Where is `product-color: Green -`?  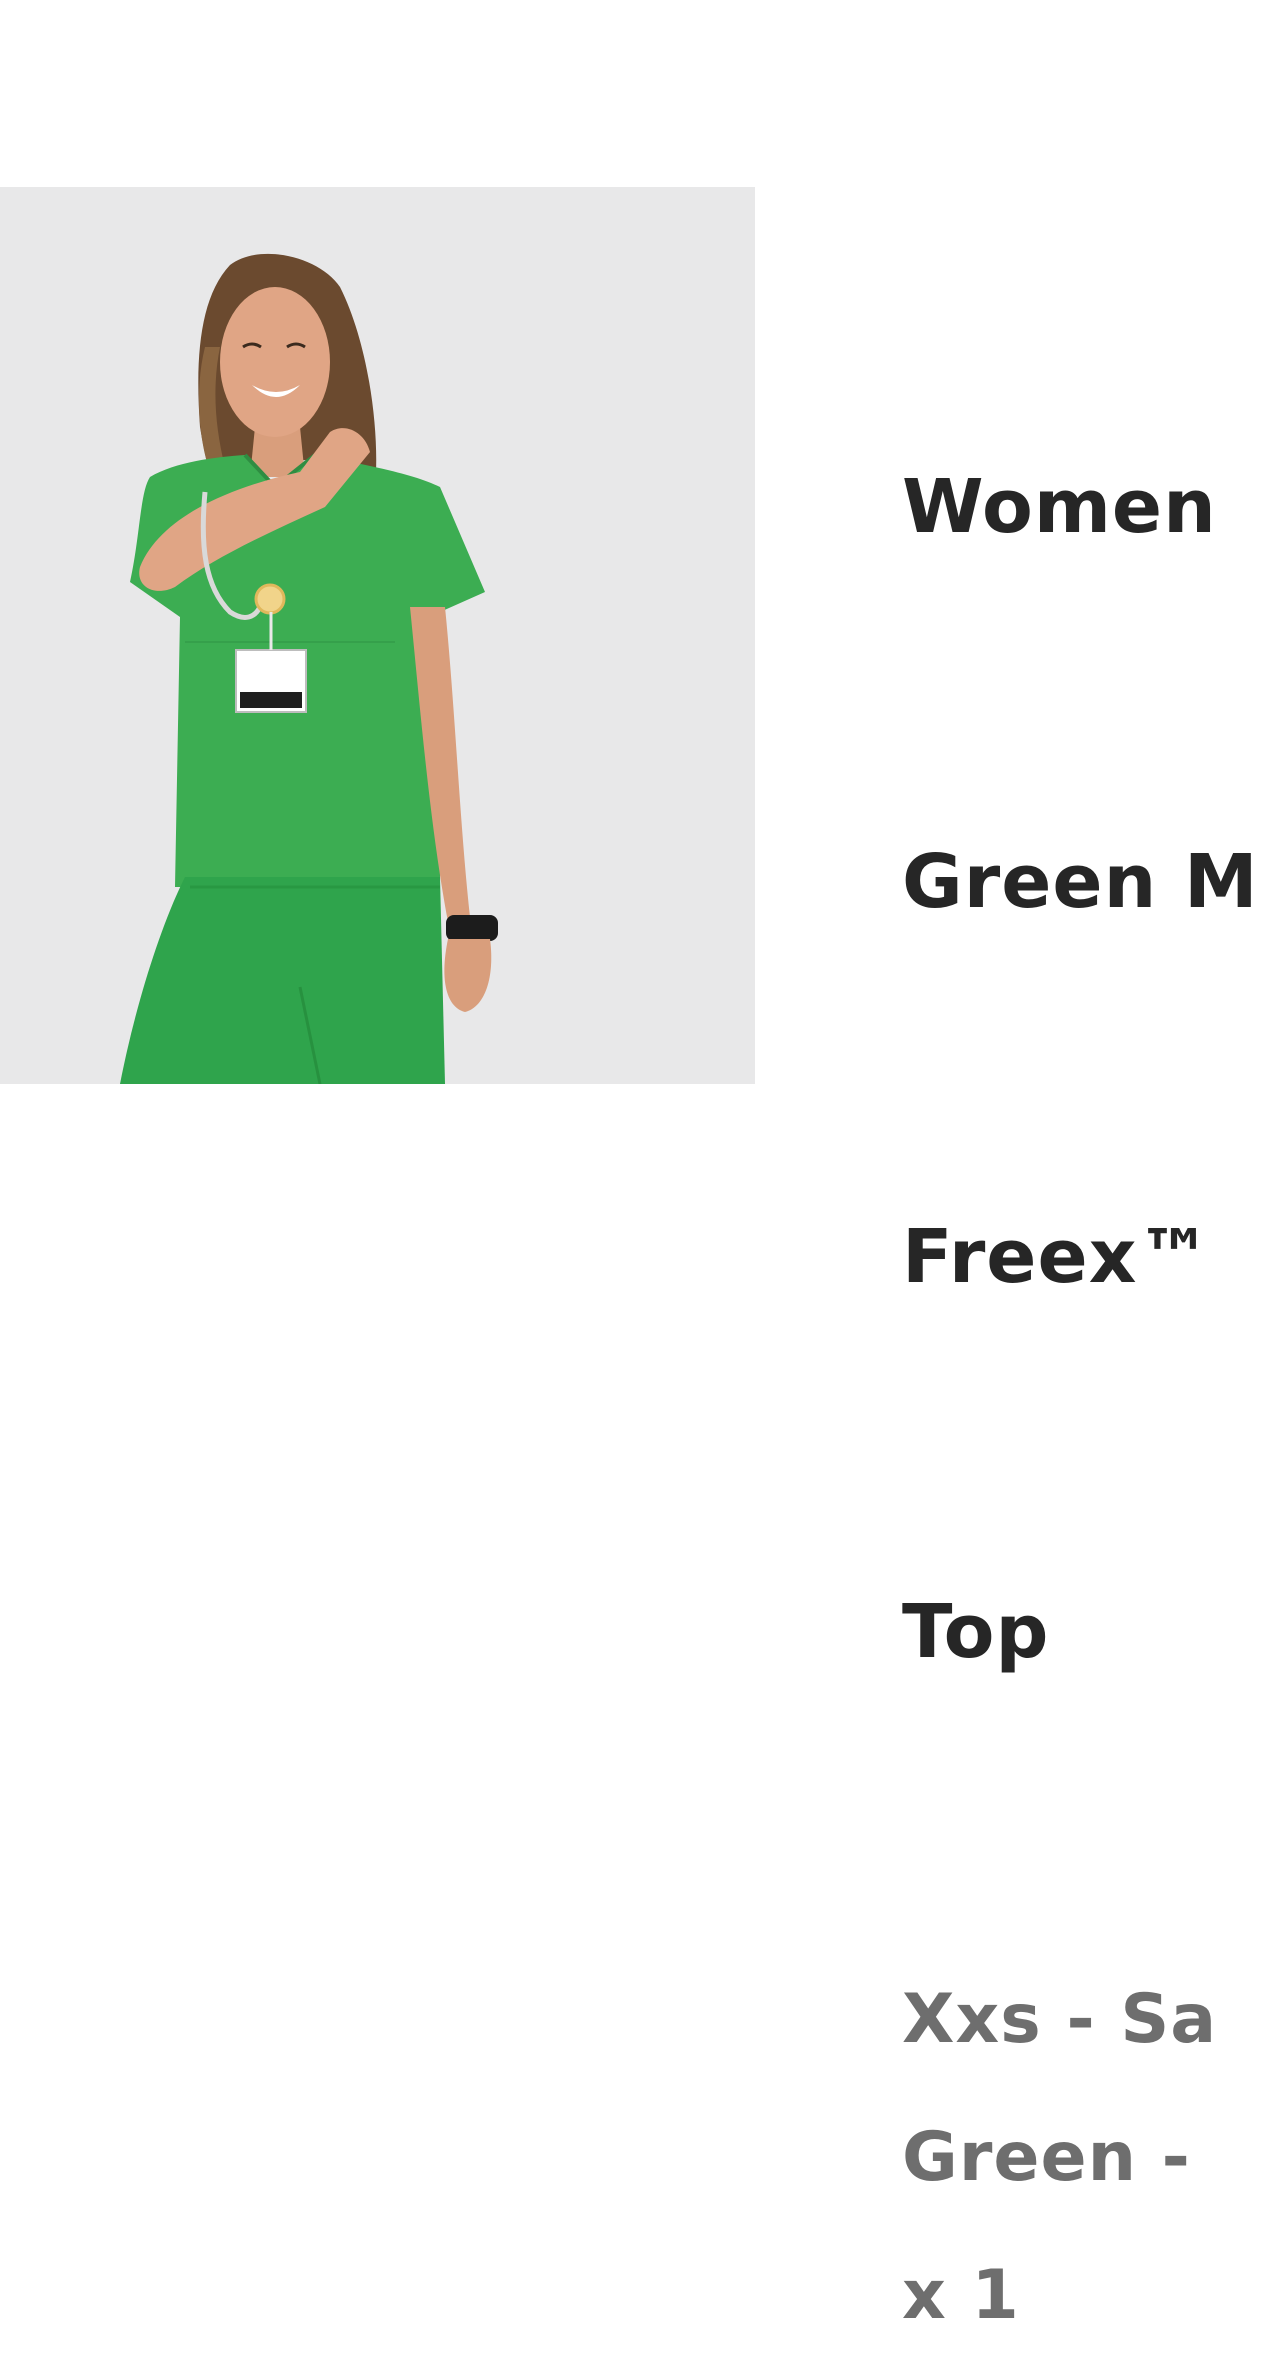 product-color: Green - is located at coordinates (1046, 2157).